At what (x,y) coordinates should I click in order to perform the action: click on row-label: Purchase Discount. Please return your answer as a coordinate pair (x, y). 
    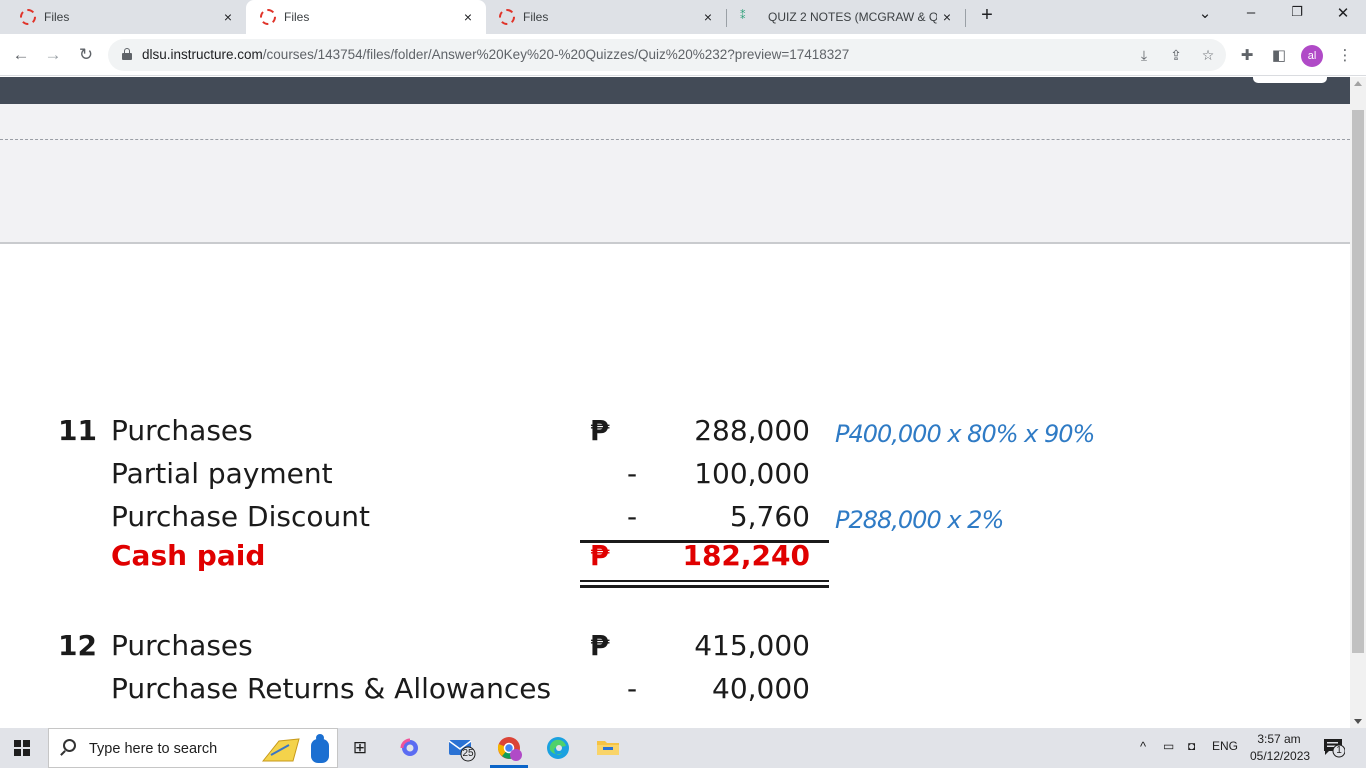
    Looking at the image, I should click on (240, 516).